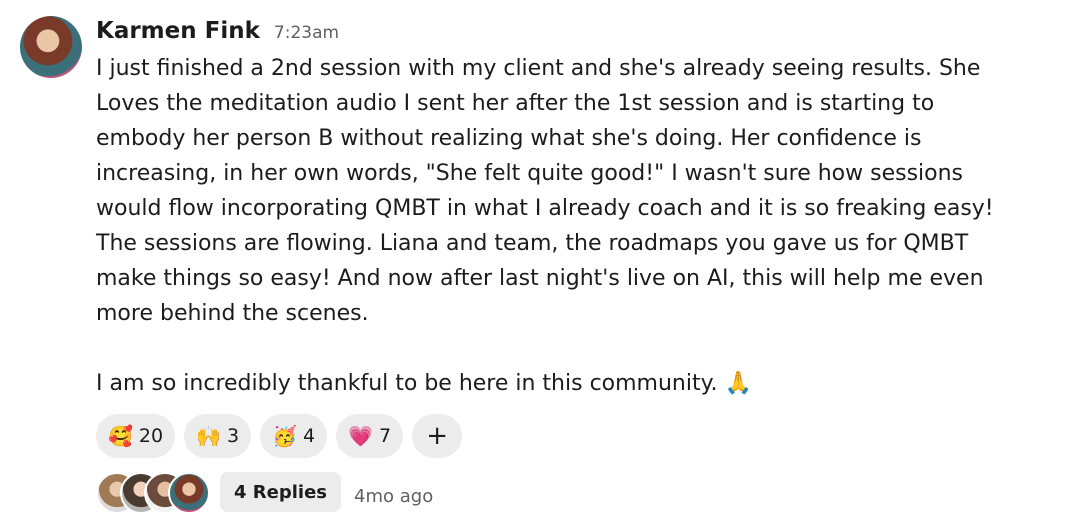 This screenshot has width=1086, height=530. Describe the element at coordinates (309, 436) in the screenshot. I see `reaction-count: 4` at that location.